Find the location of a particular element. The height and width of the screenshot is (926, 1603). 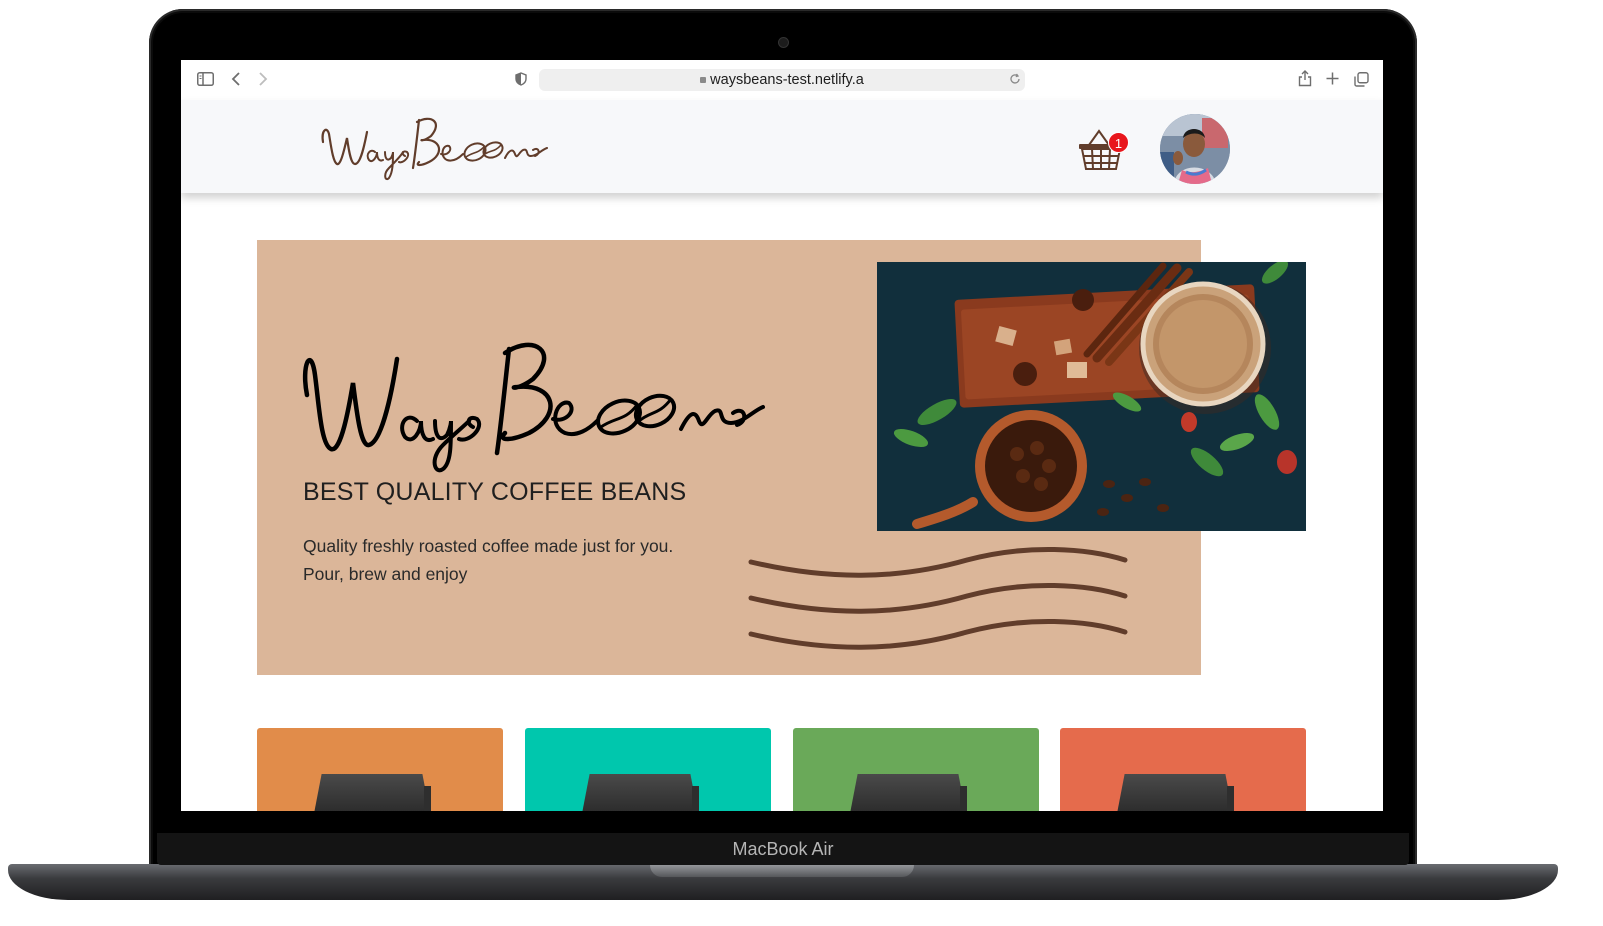

webcam is located at coordinates (783, 42).